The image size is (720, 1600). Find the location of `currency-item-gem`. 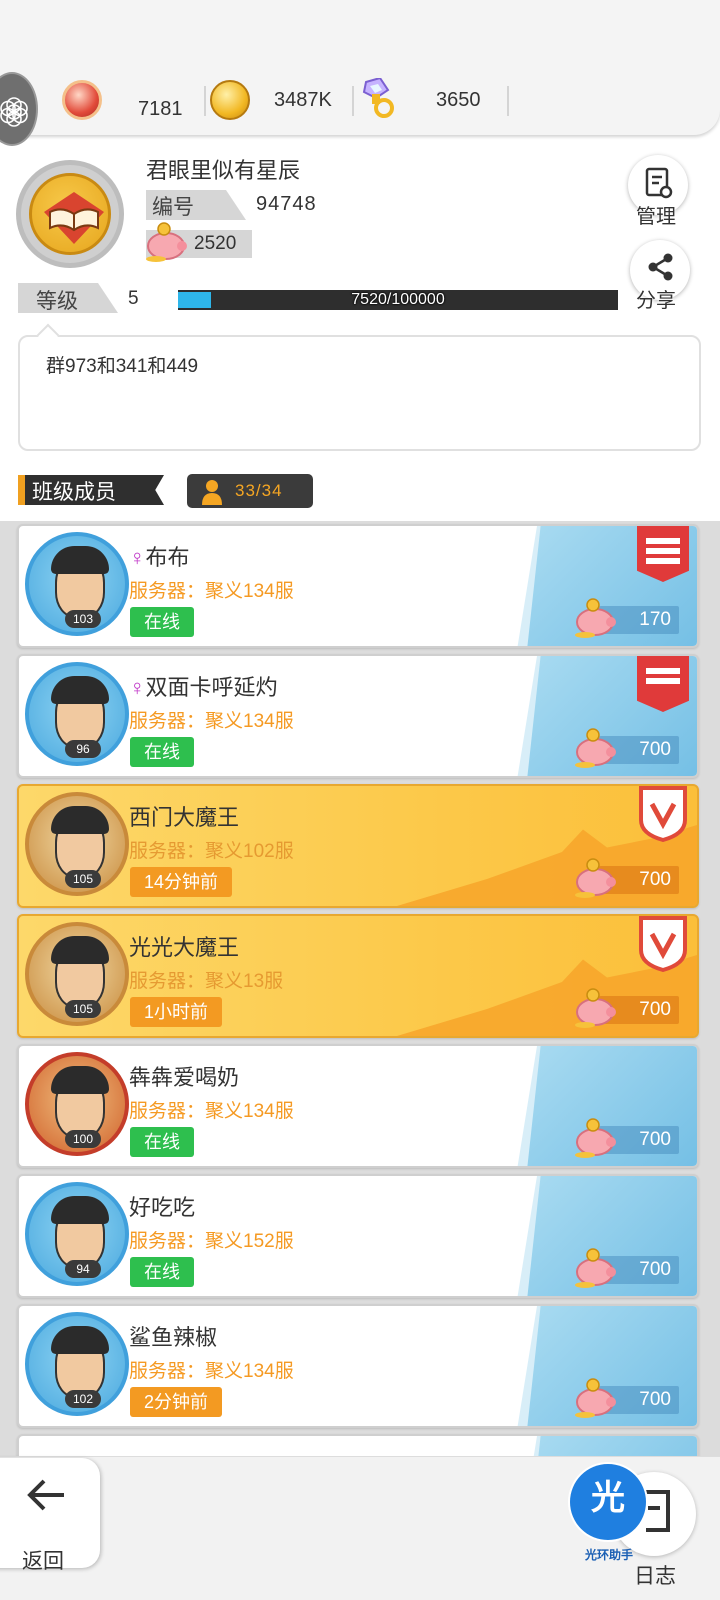

currency-item-gem is located at coordinates (82, 100).